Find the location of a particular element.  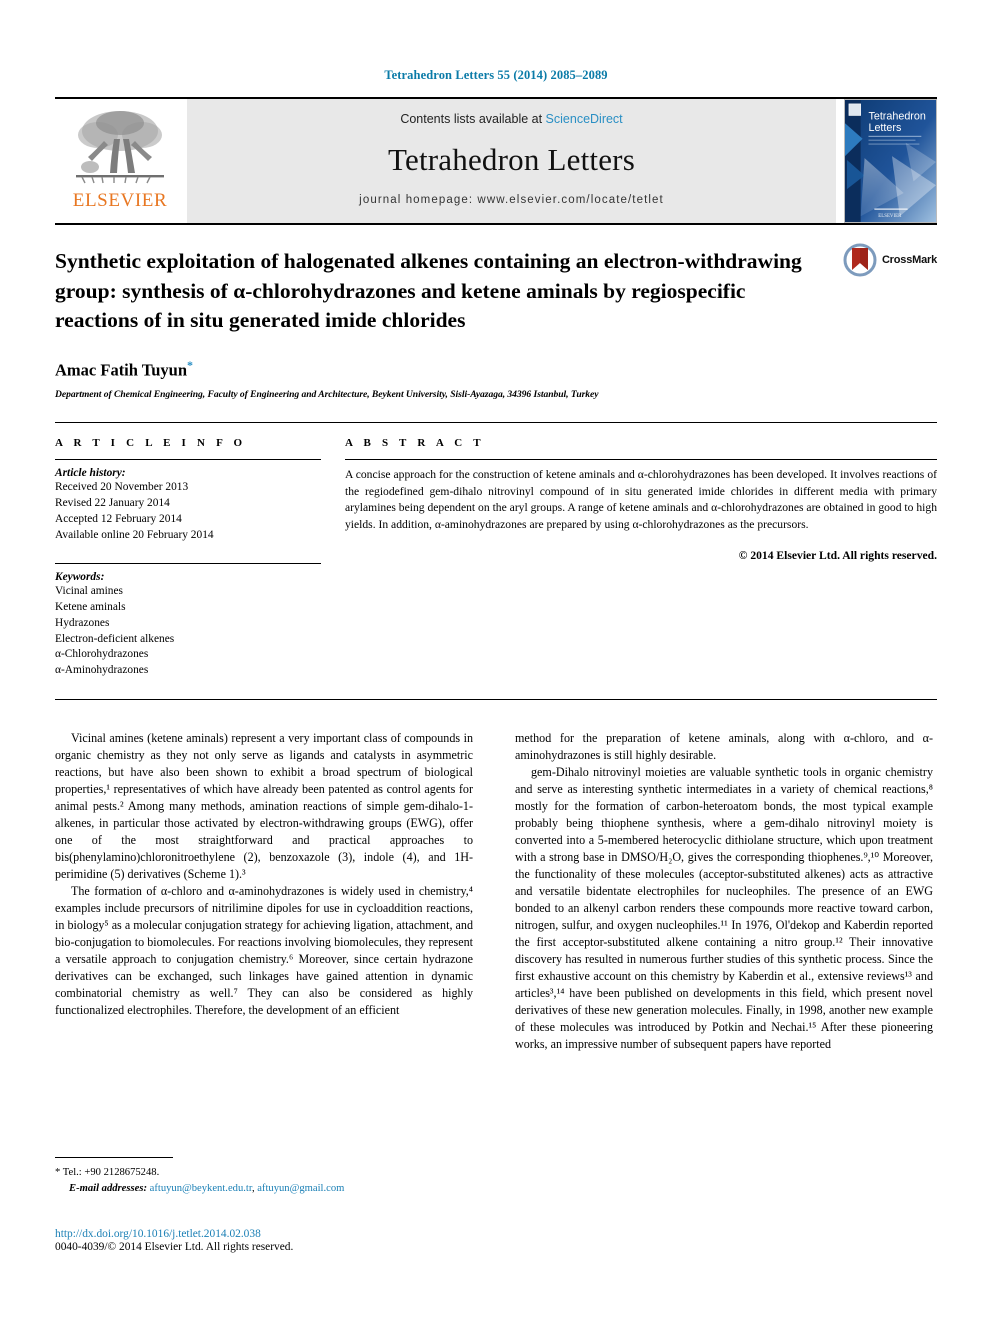

abstract-rule is located at coordinates (641, 460).